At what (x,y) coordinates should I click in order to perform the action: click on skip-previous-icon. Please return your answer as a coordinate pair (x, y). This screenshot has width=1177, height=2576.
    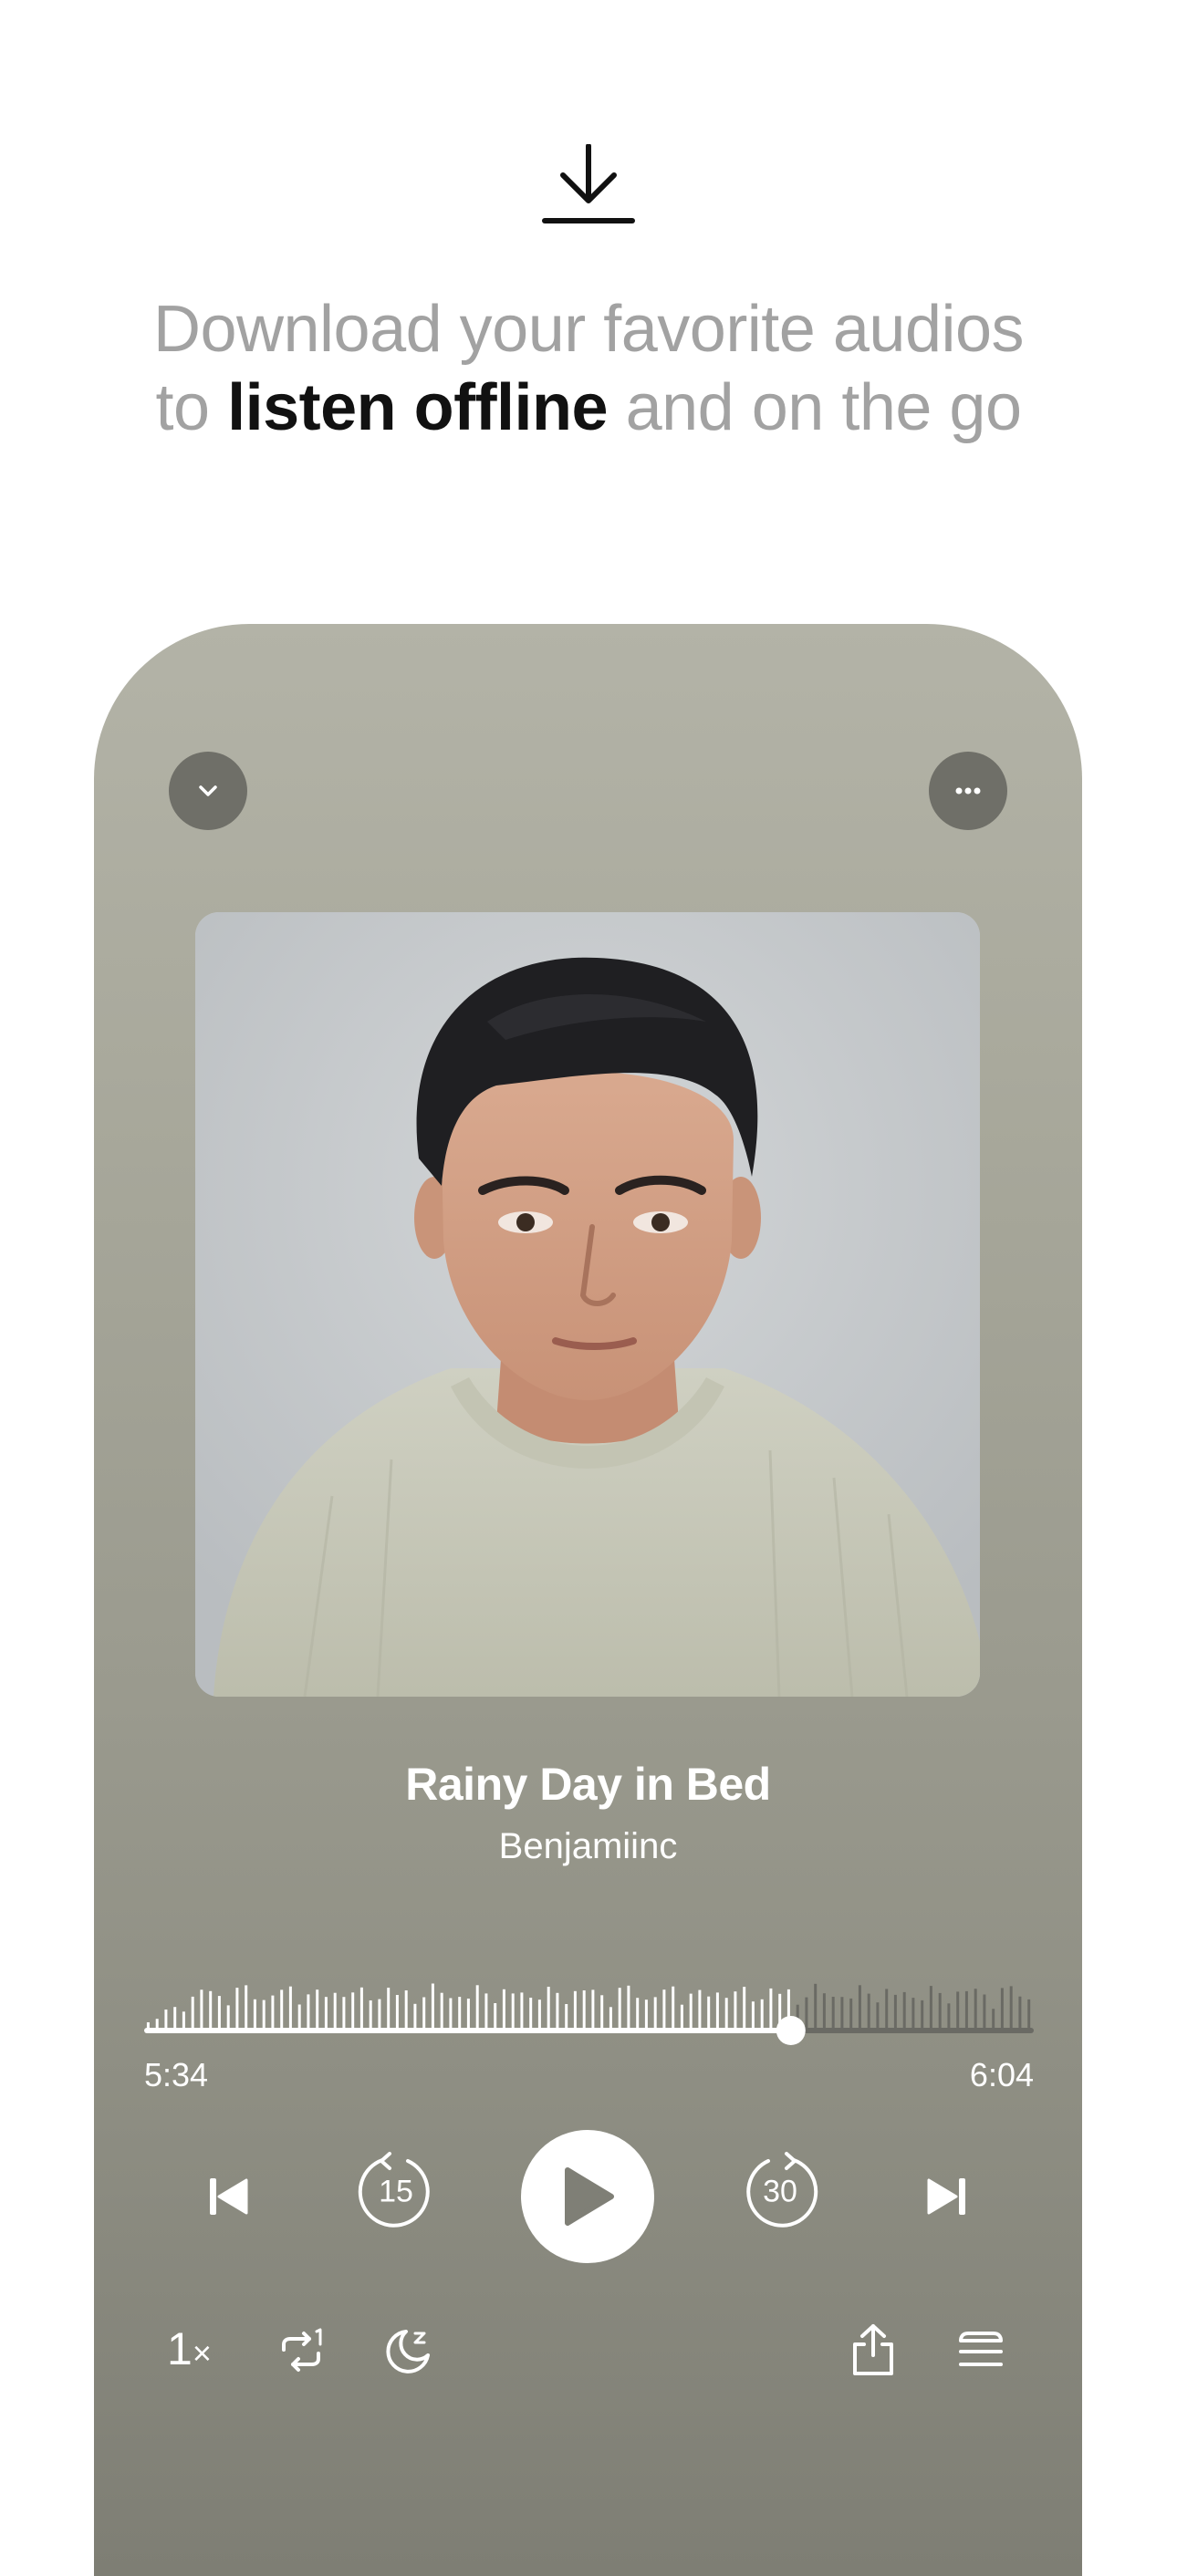
    Looking at the image, I should click on (229, 2196).